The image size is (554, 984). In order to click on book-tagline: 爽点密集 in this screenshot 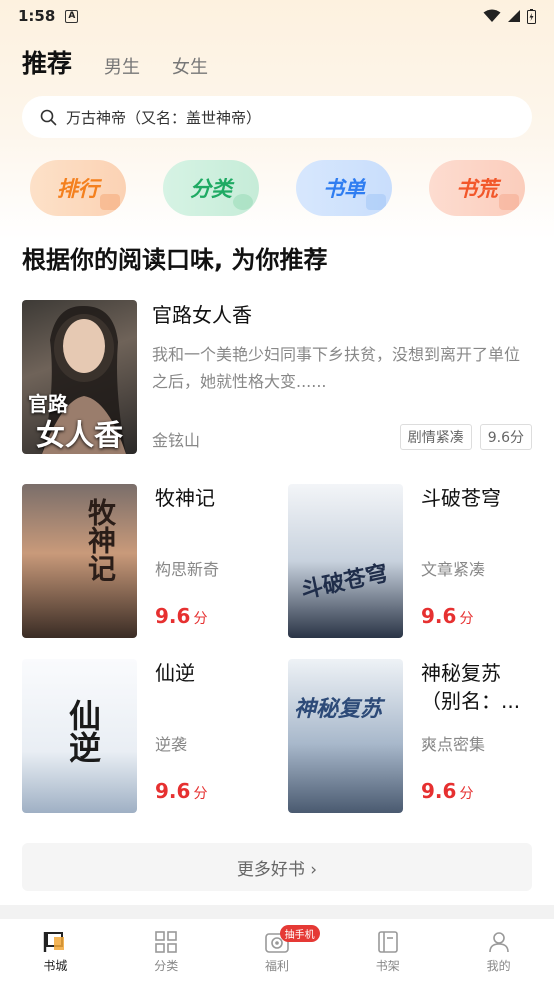, I will do `click(453, 744)`.